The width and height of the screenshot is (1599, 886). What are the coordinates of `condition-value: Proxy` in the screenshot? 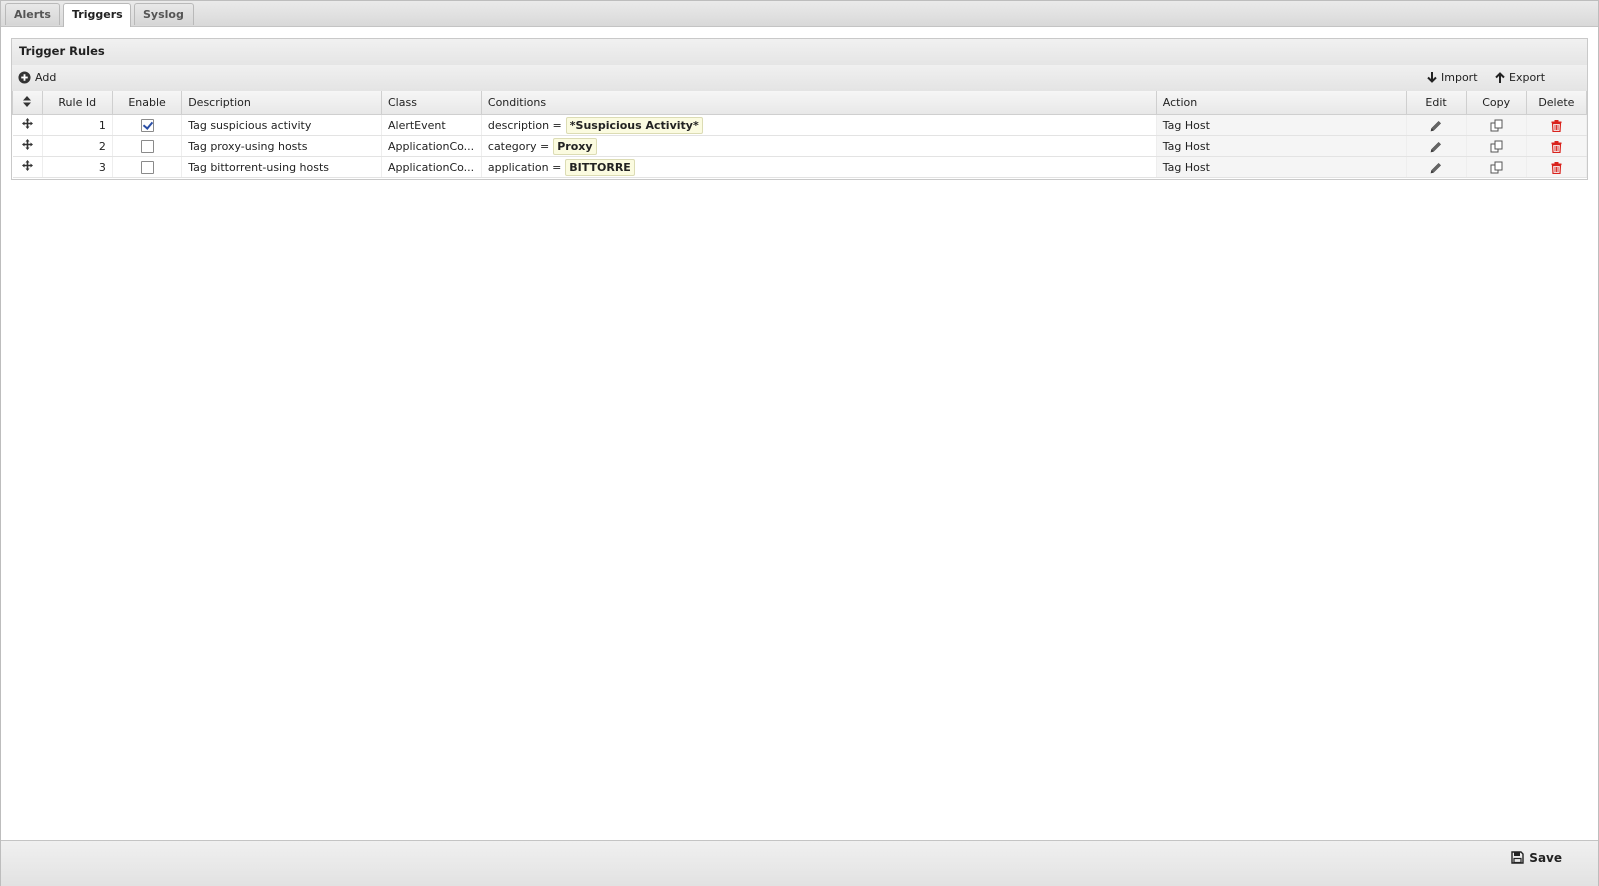 It's located at (575, 146).